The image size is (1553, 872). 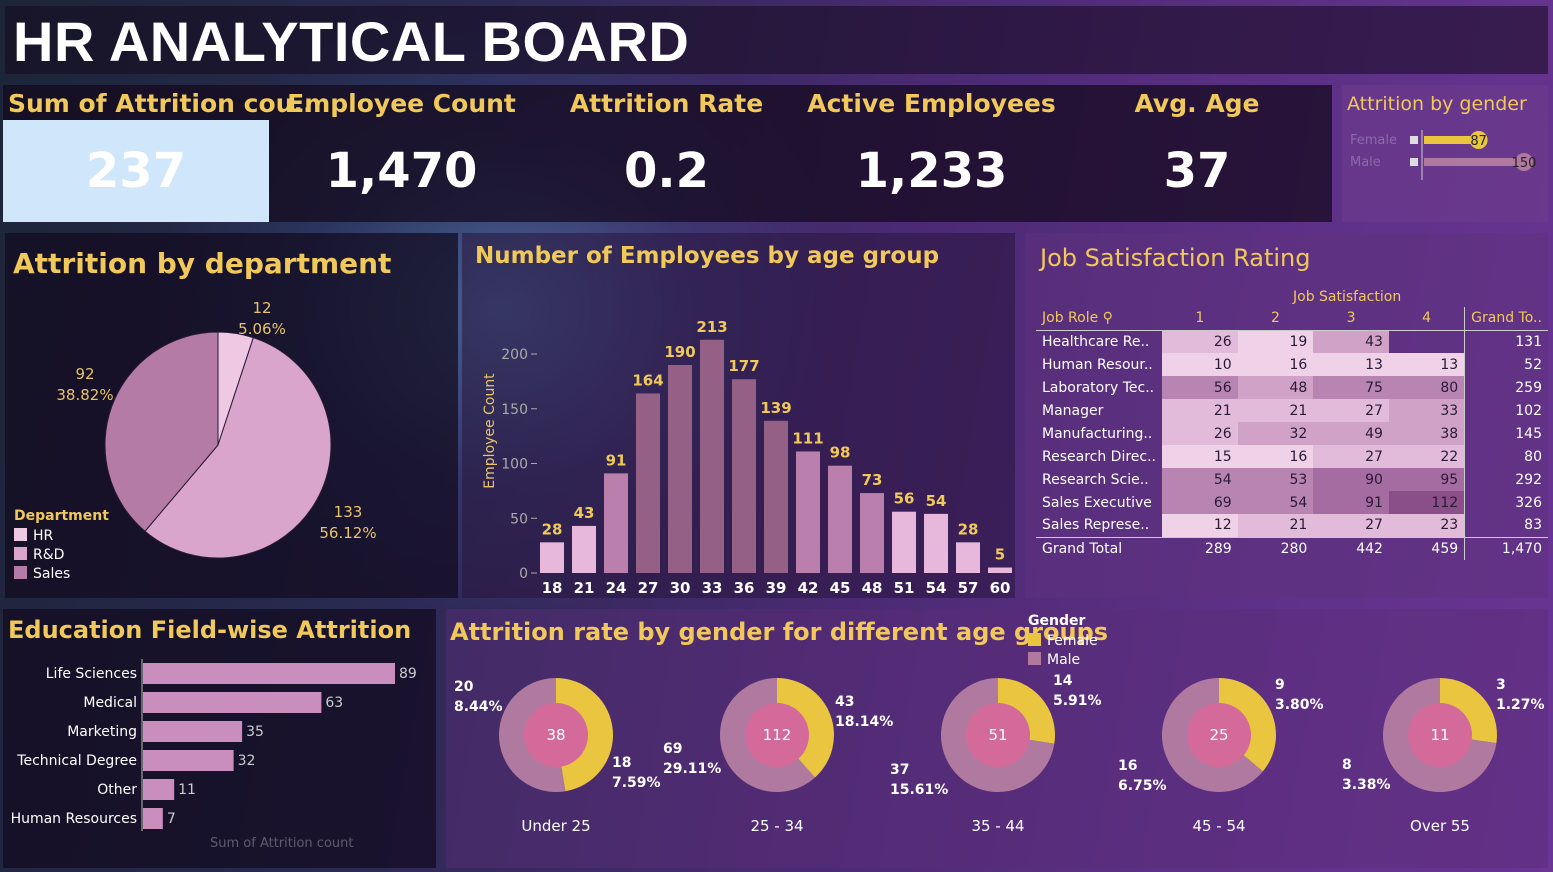 I want to click on row-total: 292, so click(x=1506, y=479).